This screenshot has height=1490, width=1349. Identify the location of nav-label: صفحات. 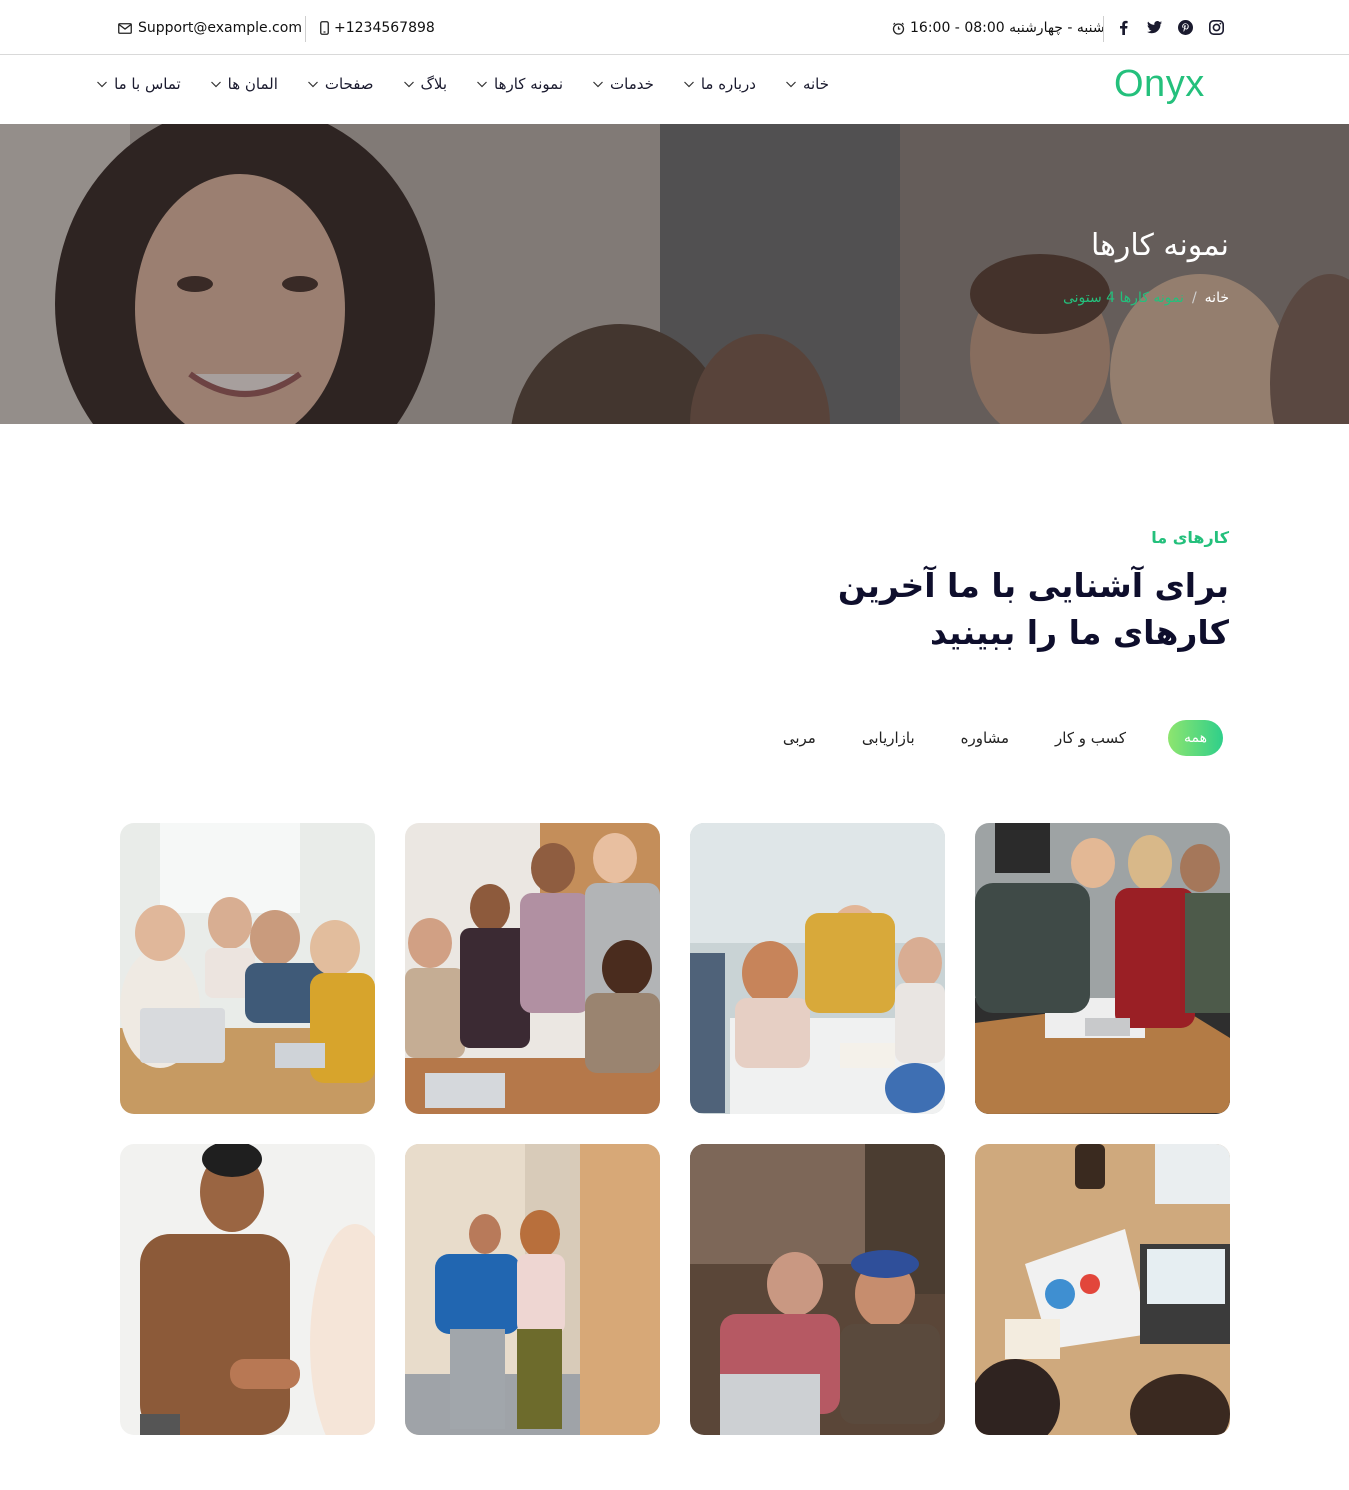
(349, 84).